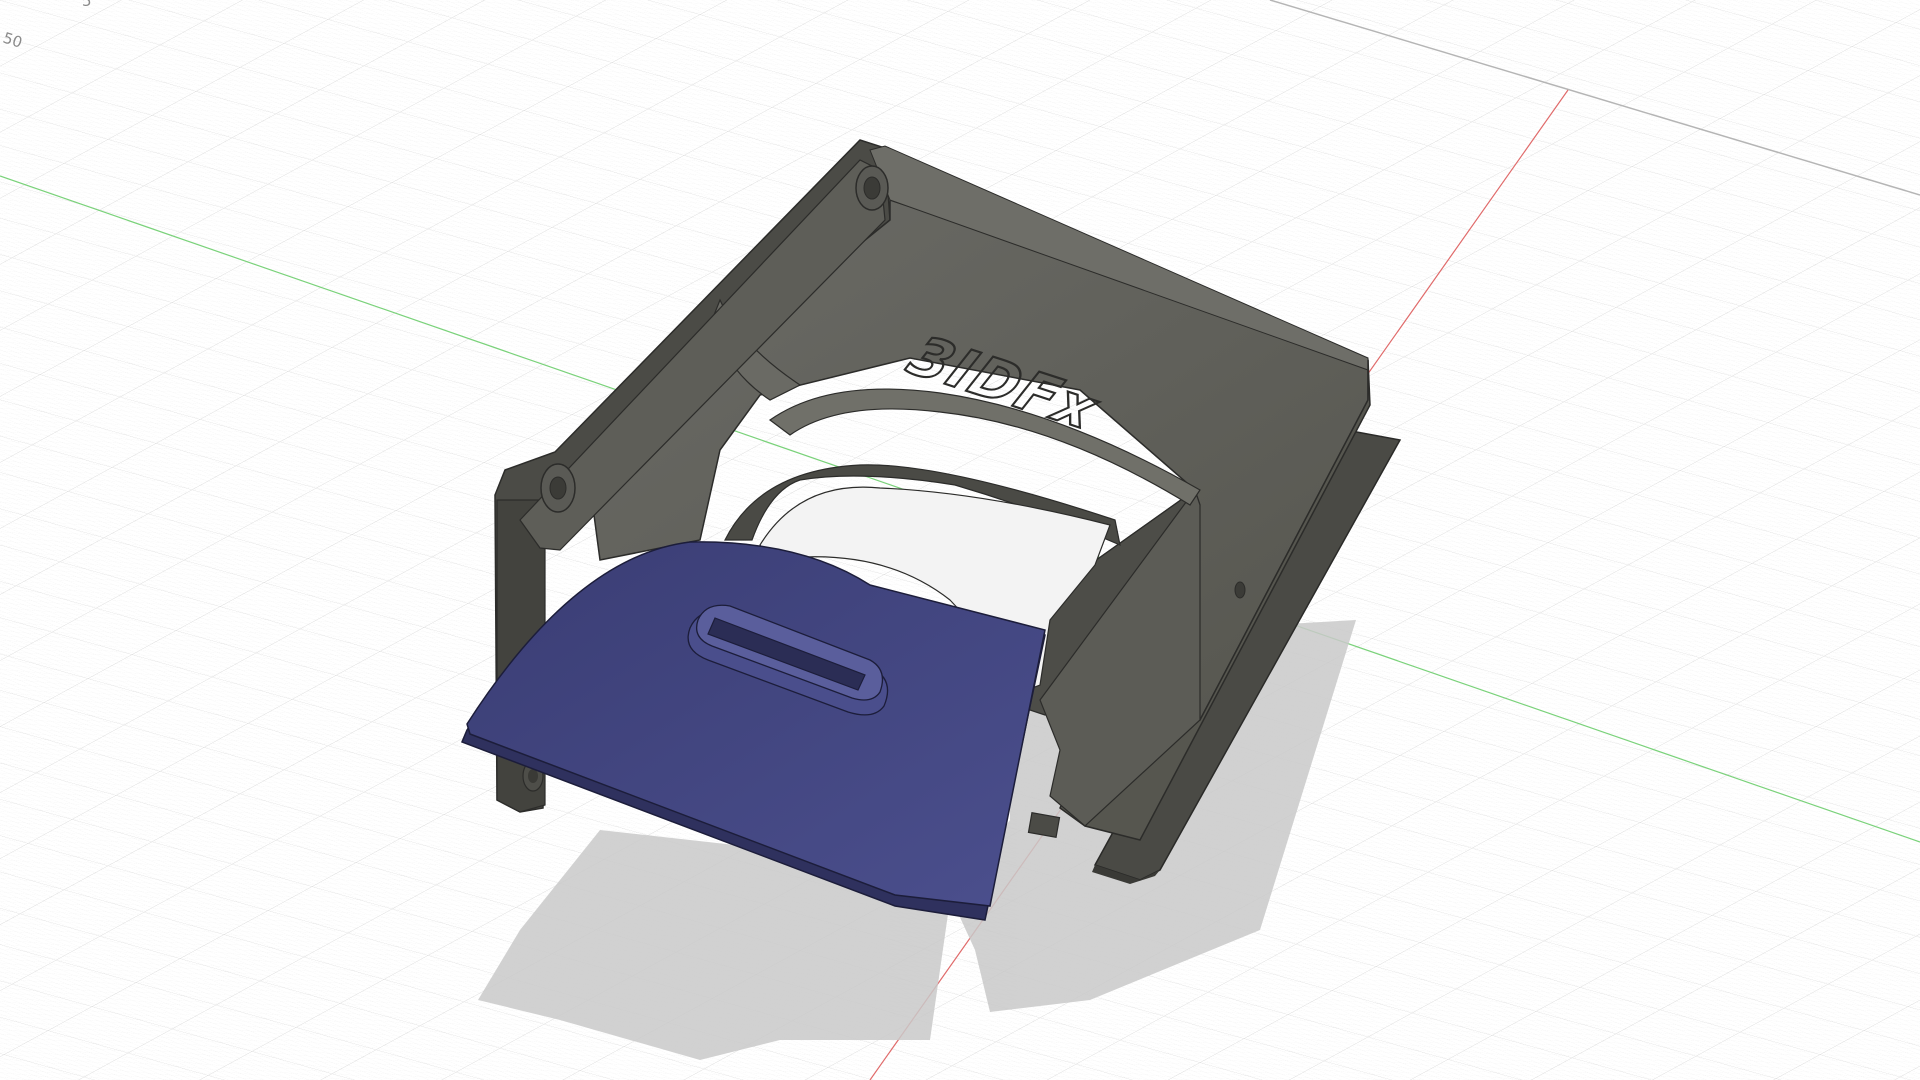  What do you see at coordinates (872, 188) in the screenshot?
I see `mount-hole-top` at bounding box center [872, 188].